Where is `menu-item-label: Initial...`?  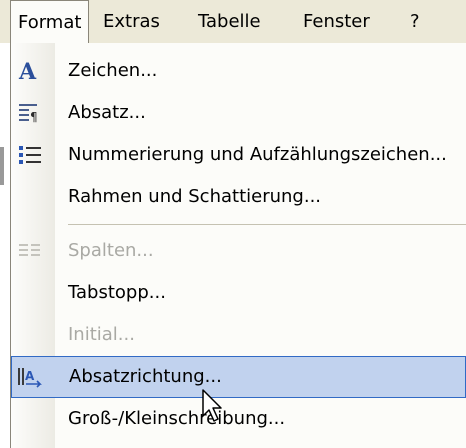
menu-item-label: Initial... is located at coordinates (101, 334).